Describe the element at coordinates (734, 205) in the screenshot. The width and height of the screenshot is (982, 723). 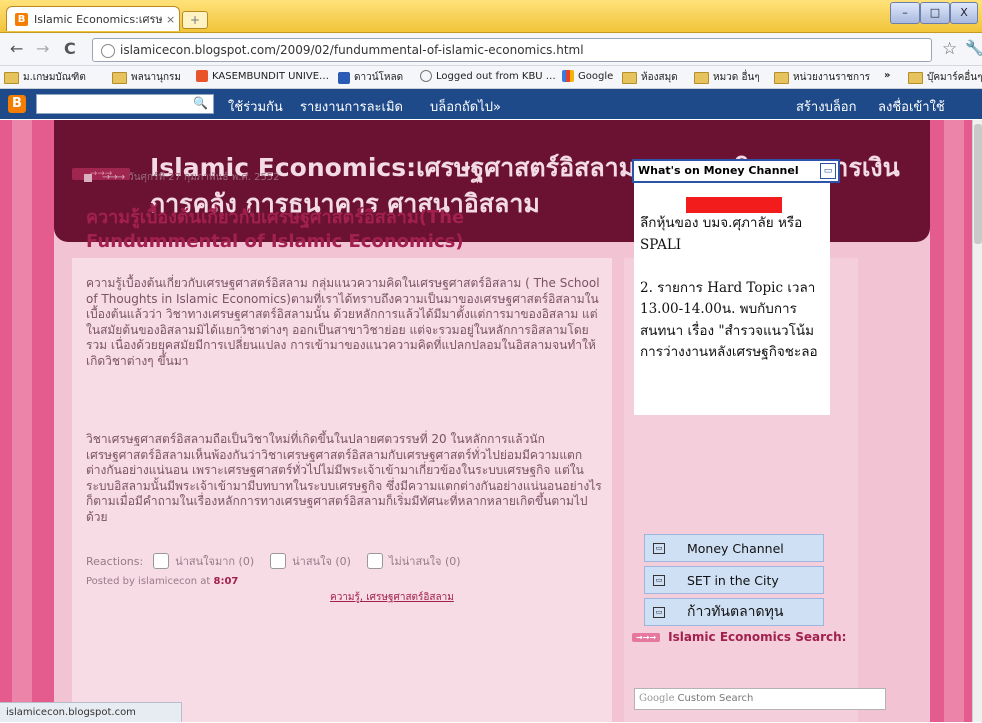
I see `red-banner` at that location.